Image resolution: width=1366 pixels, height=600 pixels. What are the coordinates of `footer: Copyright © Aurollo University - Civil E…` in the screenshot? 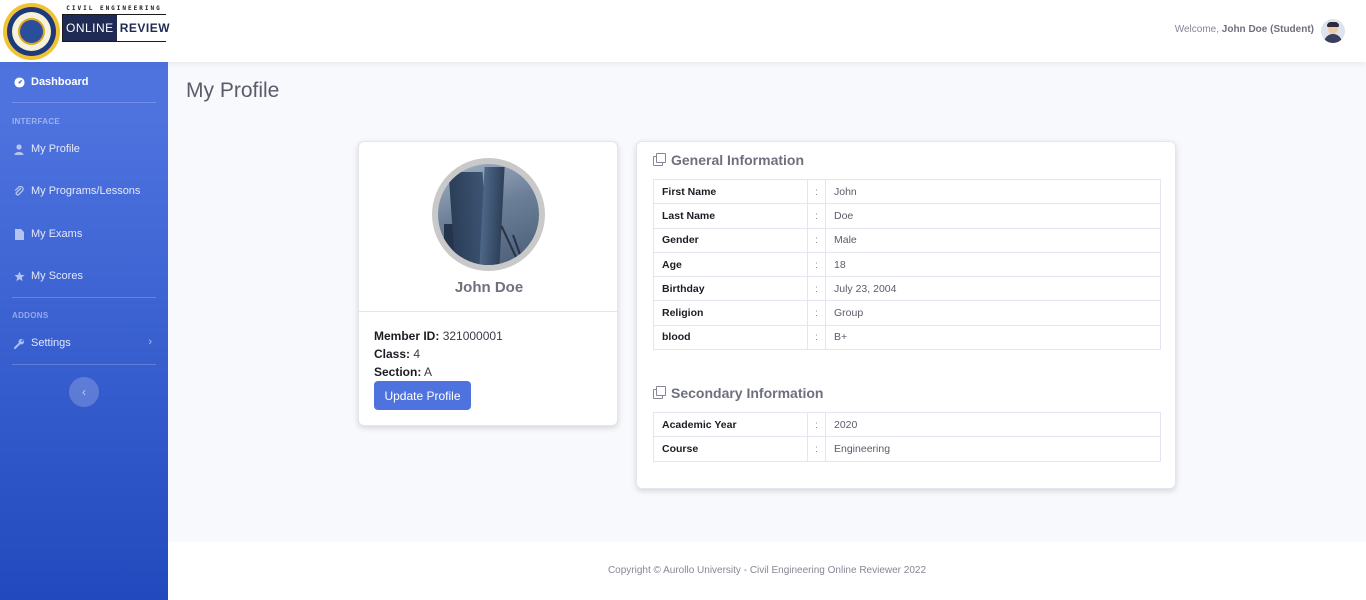 It's located at (767, 571).